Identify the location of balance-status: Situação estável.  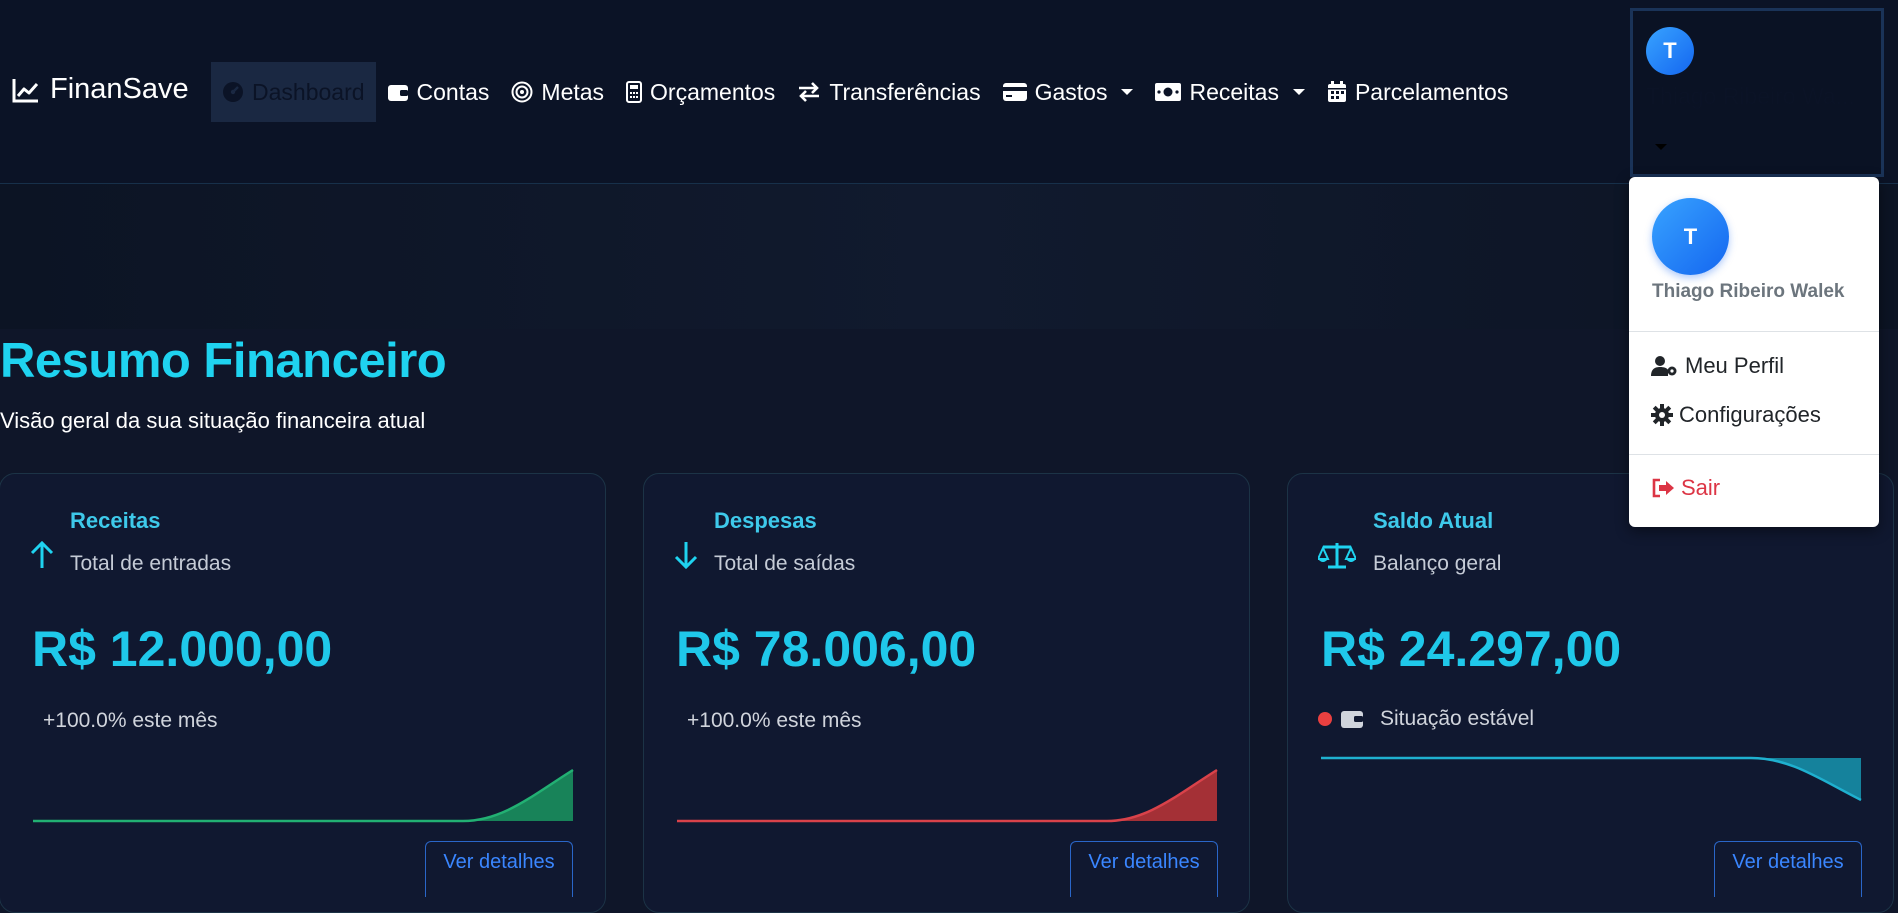
(1426, 719).